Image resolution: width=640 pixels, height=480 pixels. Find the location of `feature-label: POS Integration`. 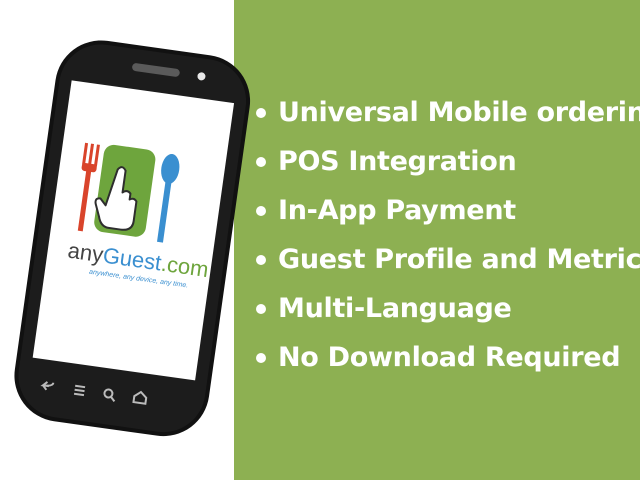

feature-label: POS Integration is located at coordinates (397, 161).